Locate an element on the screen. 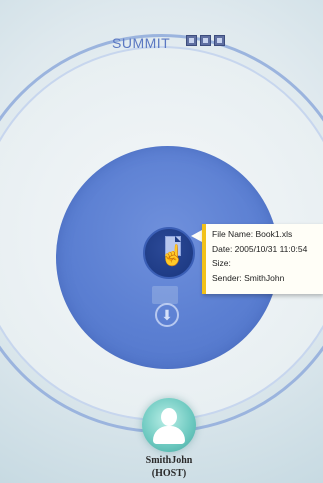  close-icon is located at coordinates (219, 40).